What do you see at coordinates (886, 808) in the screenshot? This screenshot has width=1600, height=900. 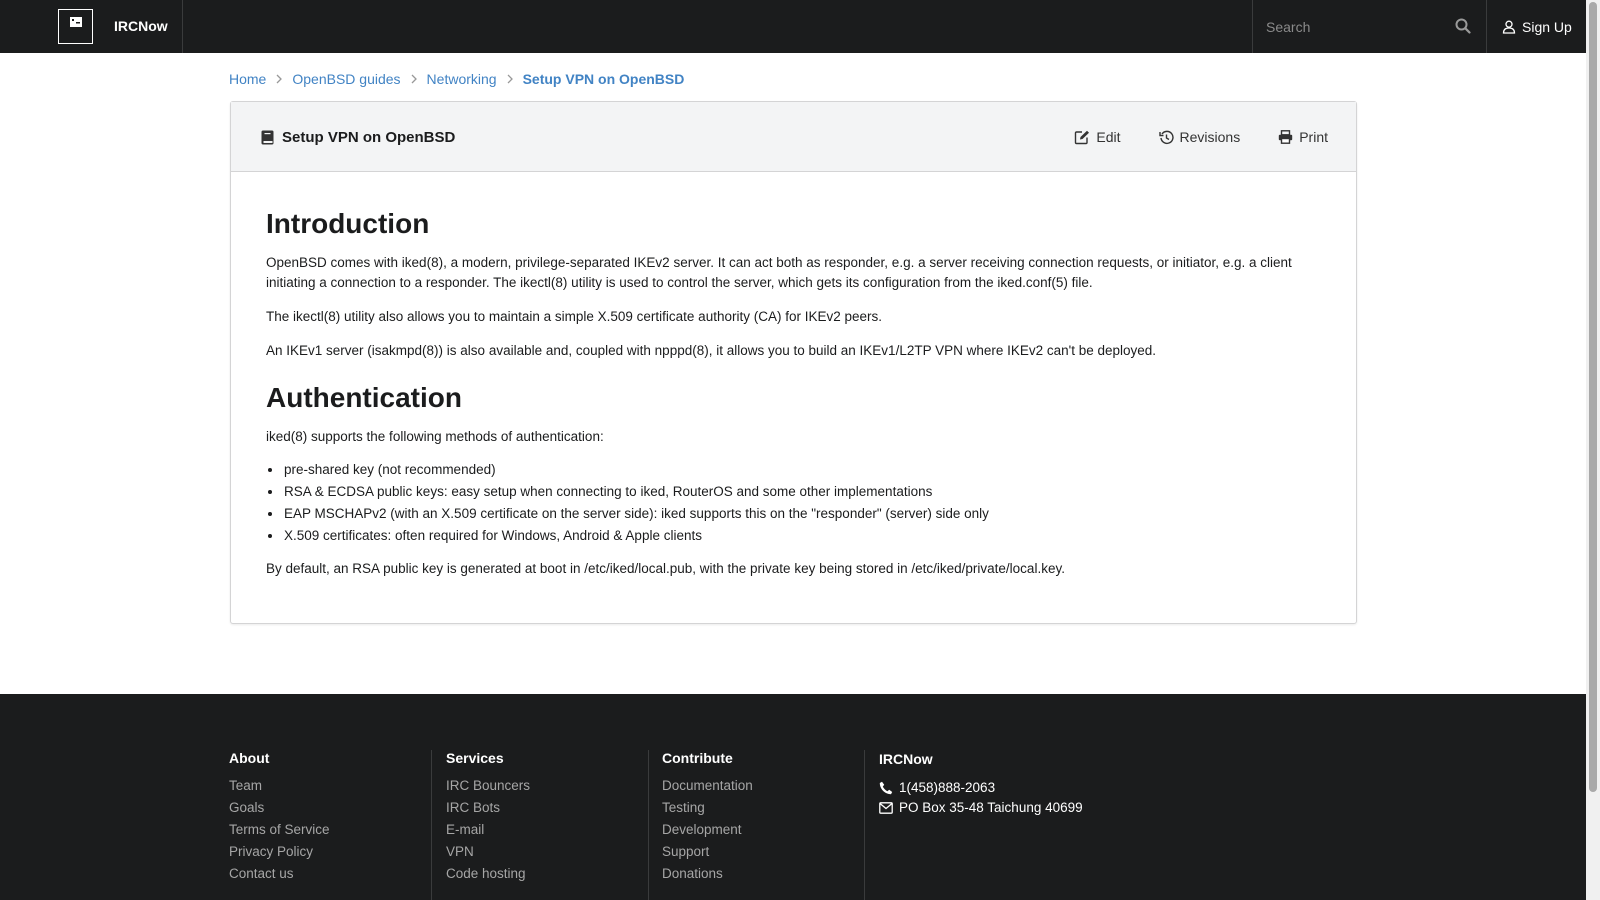 I see `envelope-icon` at bounding box center [886, 808].